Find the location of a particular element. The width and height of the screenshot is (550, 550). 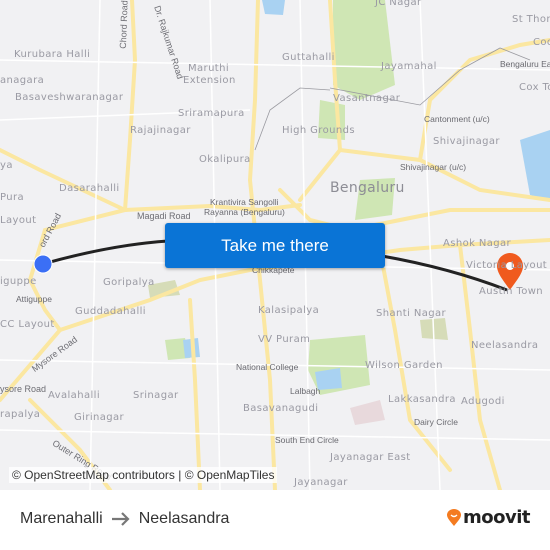

map-label: Neelasandra is located at coordinates (505, 345).